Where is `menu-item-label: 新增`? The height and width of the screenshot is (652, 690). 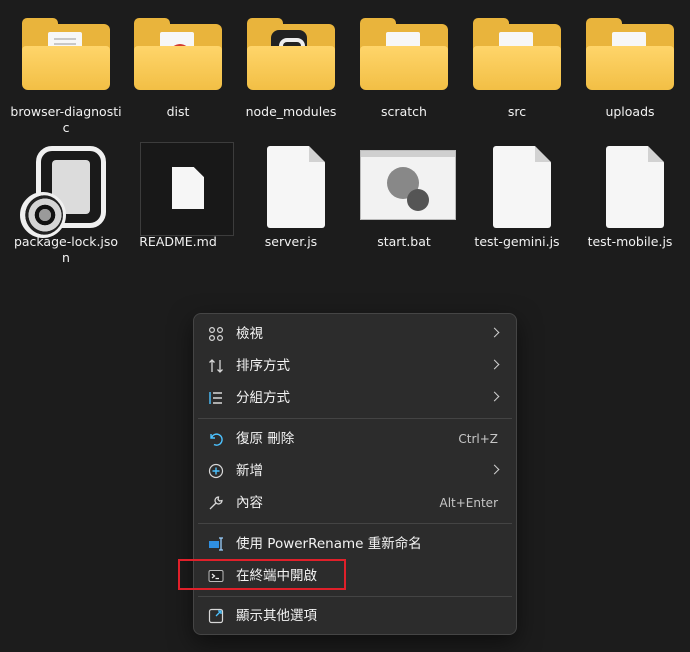 menu-item-label: 新增 is located at coordinates (249, 471).